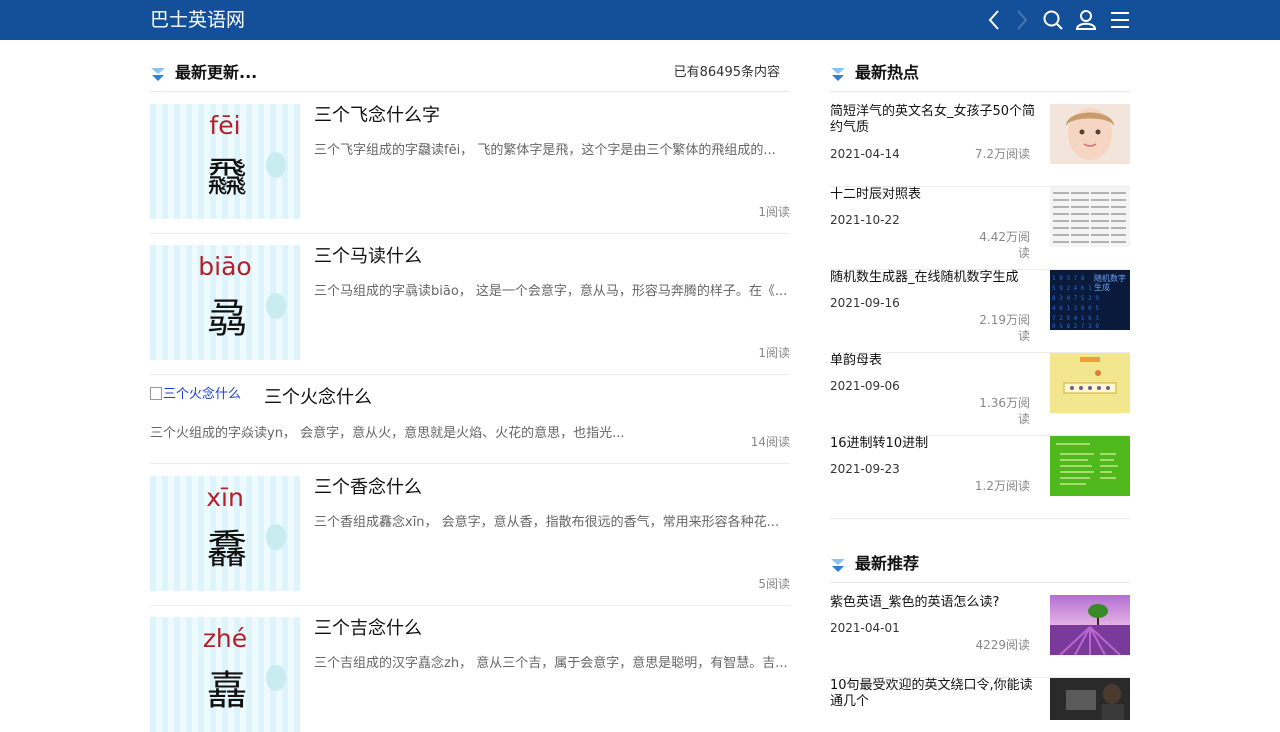  I want to click on recommend-section-title: 最新推荐, so click(887, 563).